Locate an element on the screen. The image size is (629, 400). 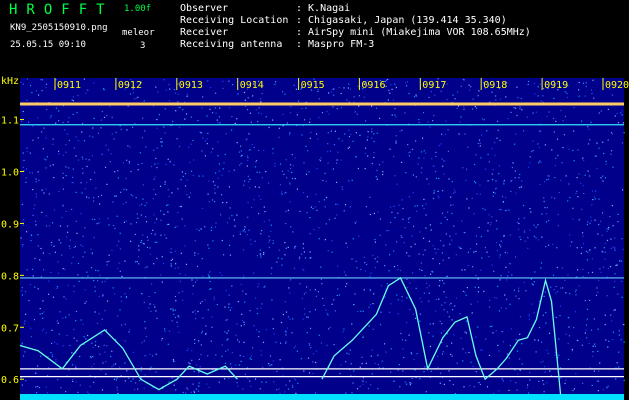
info-location-label: Receiving Location is located at coordinates (234, 20).